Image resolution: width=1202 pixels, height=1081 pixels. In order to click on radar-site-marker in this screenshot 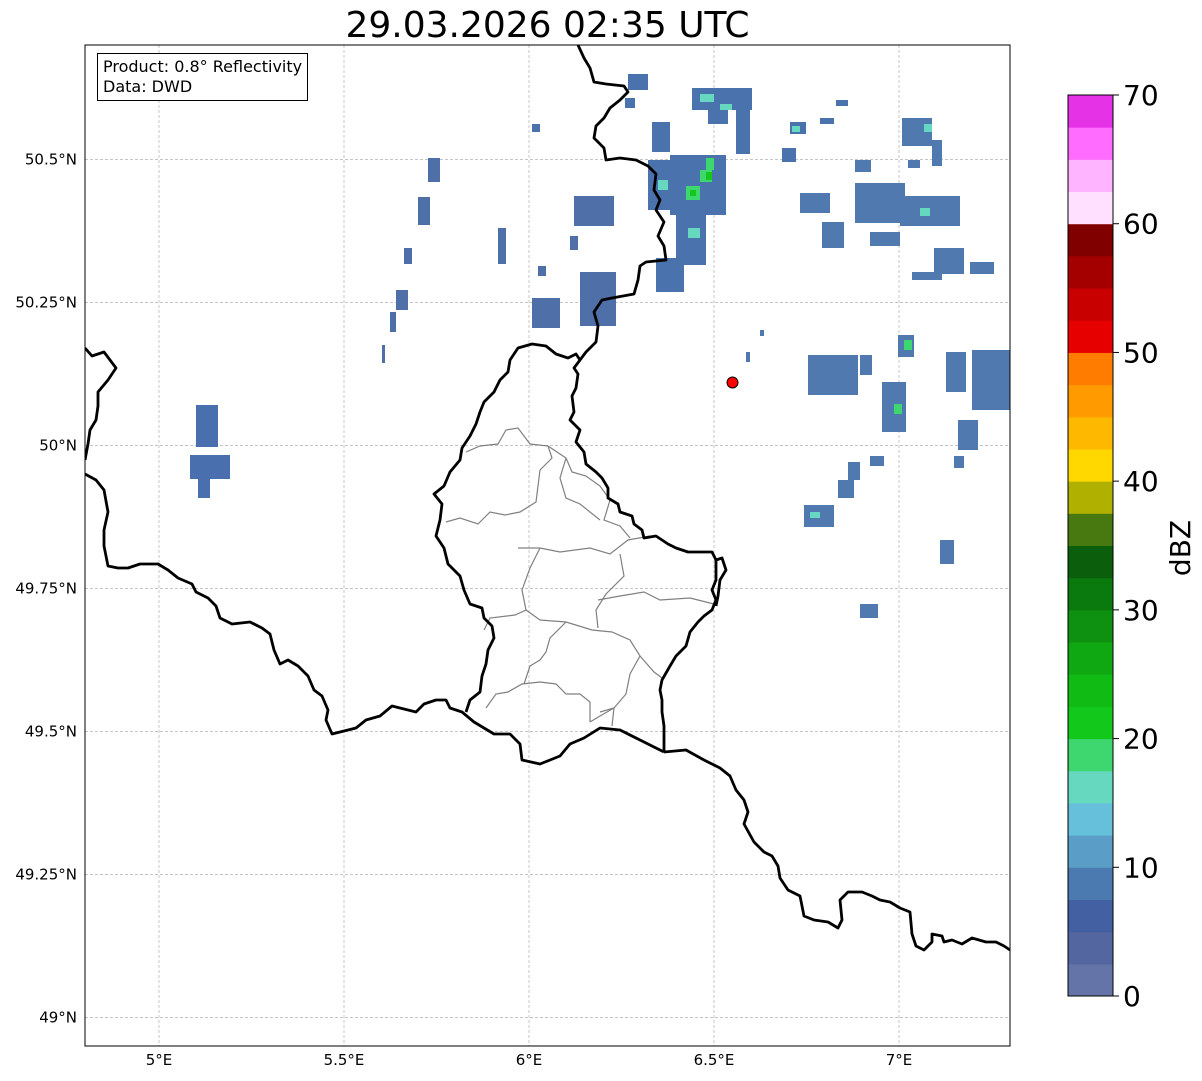, I will do `click(732, 382)`.